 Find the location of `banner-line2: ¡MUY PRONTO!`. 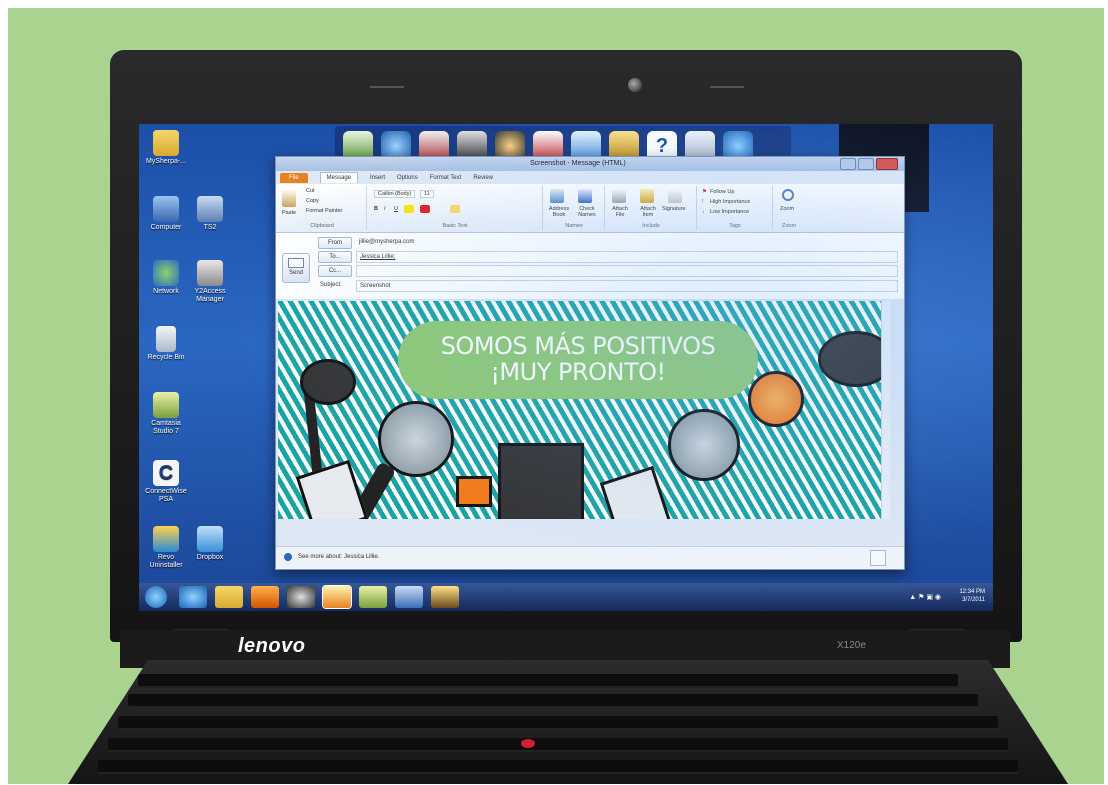

banner-line2: ¡MUY PRONTO! is located at coordinates (578, 372).